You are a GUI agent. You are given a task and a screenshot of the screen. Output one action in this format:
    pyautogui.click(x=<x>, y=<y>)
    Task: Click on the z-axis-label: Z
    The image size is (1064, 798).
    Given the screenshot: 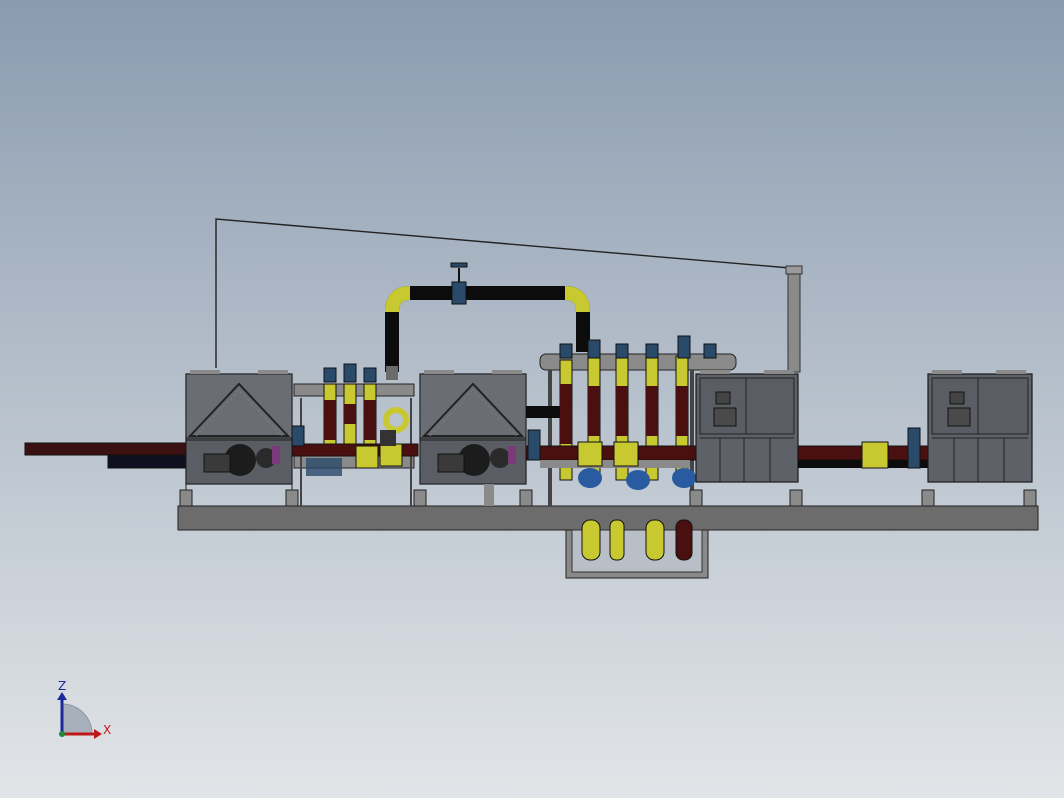 What is the action you would take?
    pyautogui.click(x=62, y=686)
    